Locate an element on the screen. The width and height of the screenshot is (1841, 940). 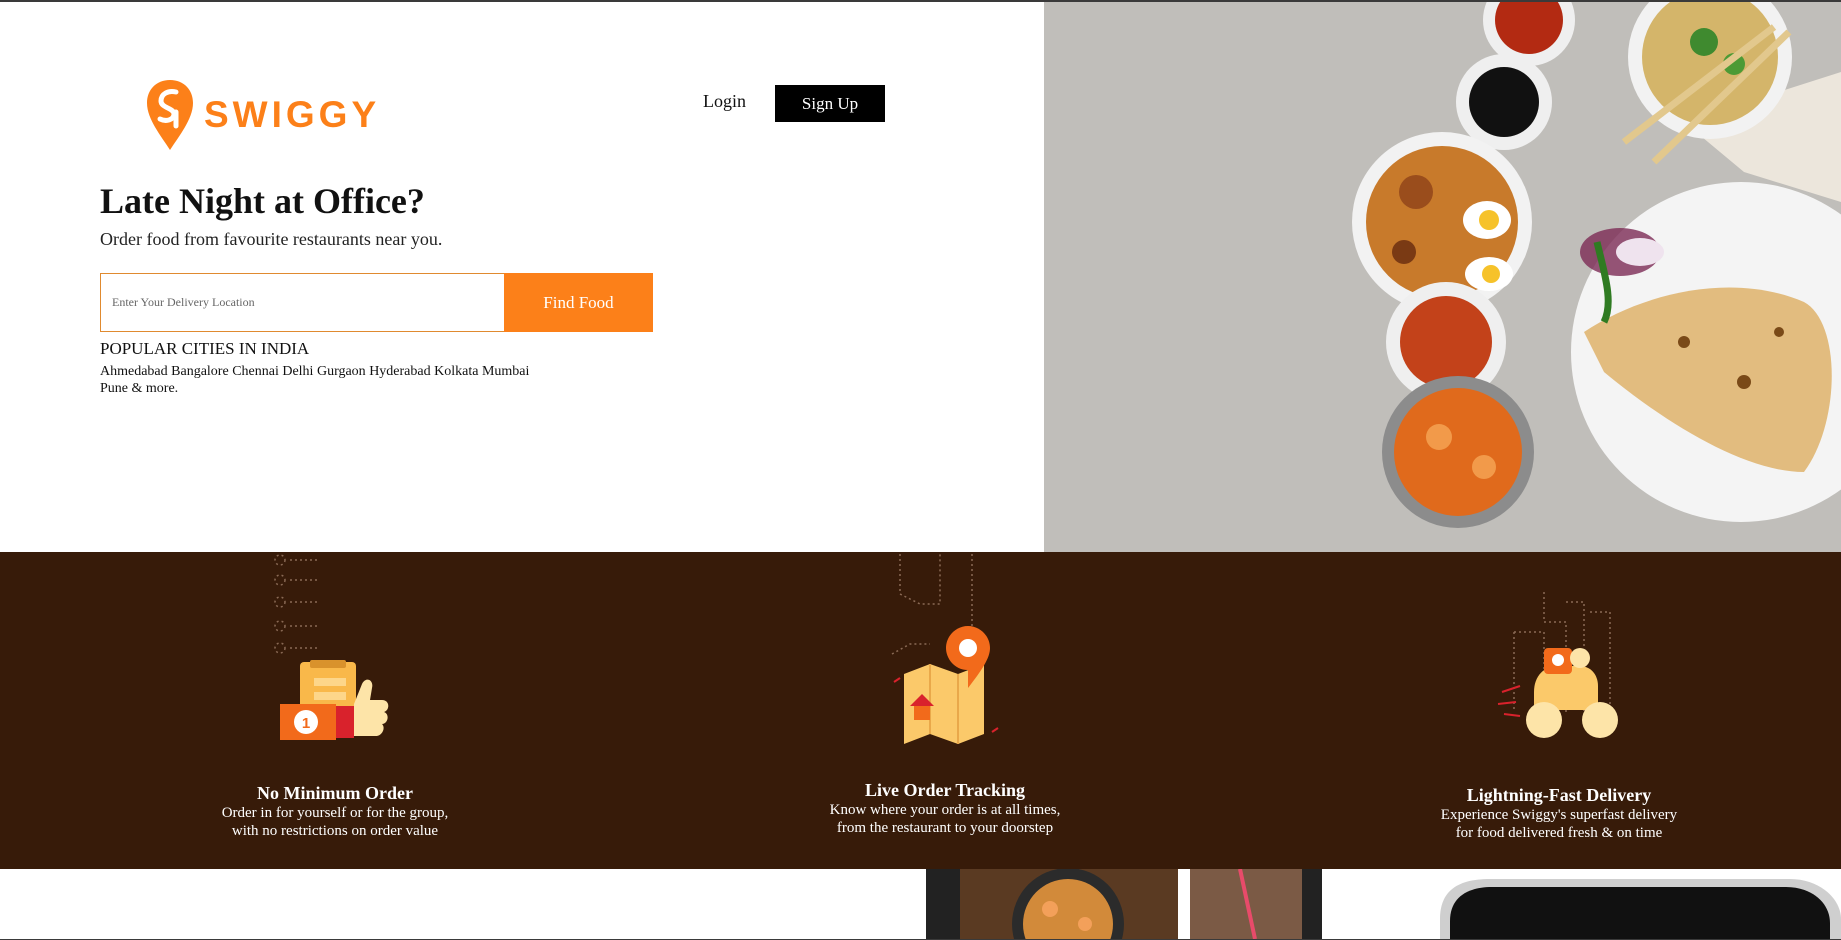
city-link: Pune is located at coordinates (114, 388).